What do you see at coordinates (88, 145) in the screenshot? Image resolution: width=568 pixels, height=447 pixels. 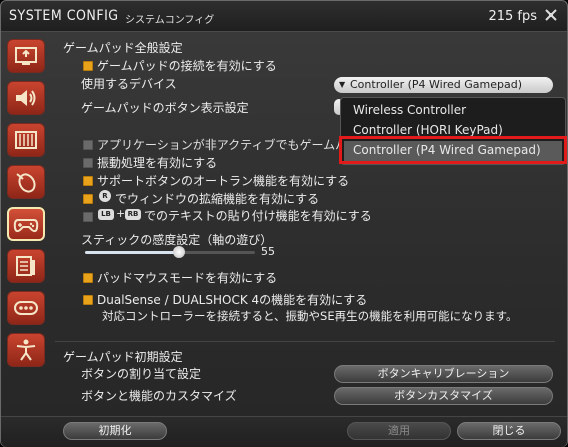 I see `inactive-app-checkbox` at bounding box center [88, 145].